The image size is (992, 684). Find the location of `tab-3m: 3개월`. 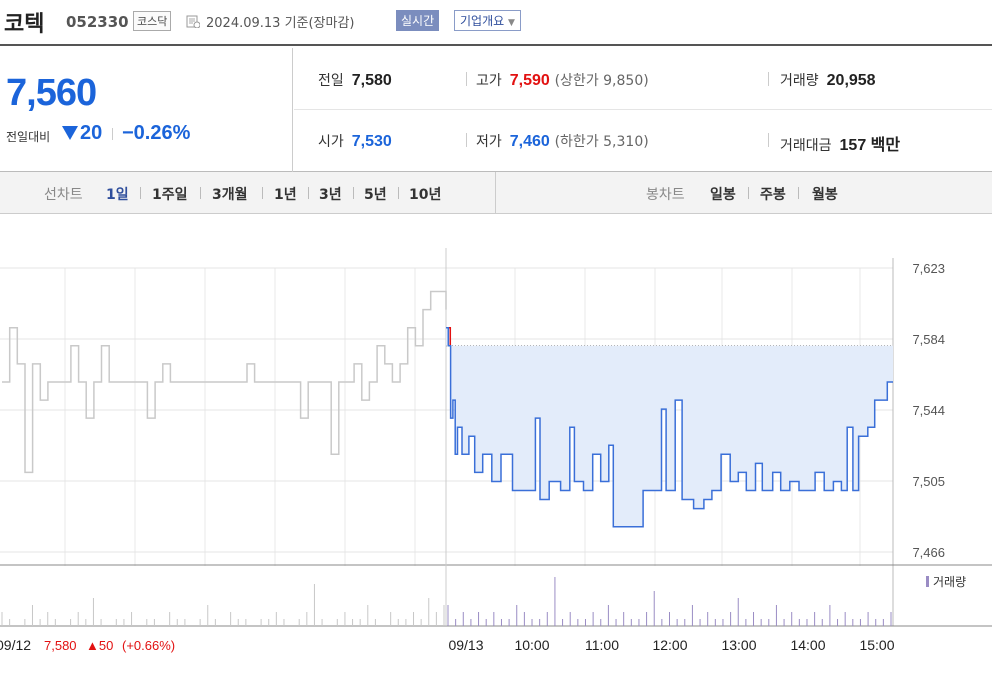

tab-3m: 3개월 is located at coordinates (230, 194).